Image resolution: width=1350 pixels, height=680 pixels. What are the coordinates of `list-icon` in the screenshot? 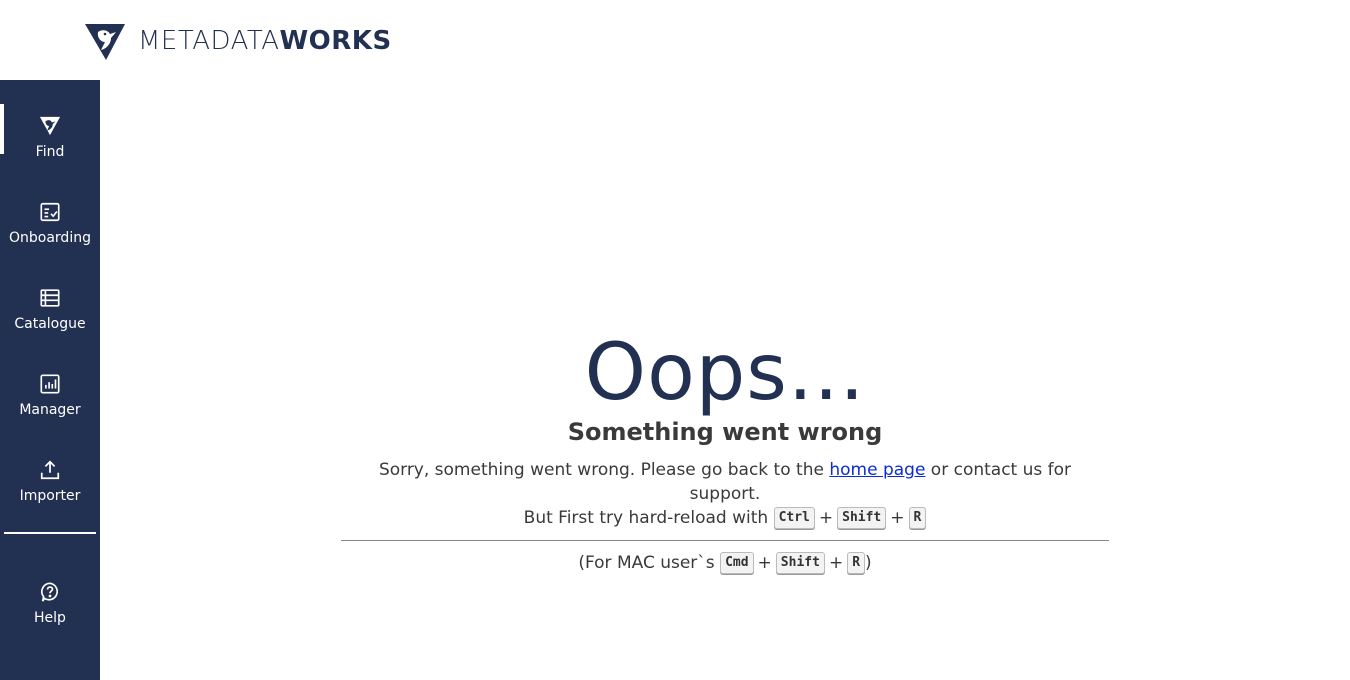 It's located at (50, 298).